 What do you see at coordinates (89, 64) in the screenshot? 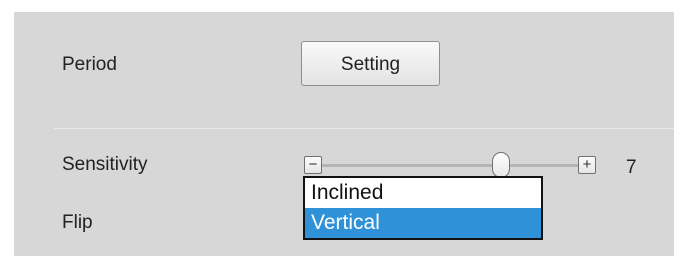
I see `period-label: Period` at bounding box center [89, 64].